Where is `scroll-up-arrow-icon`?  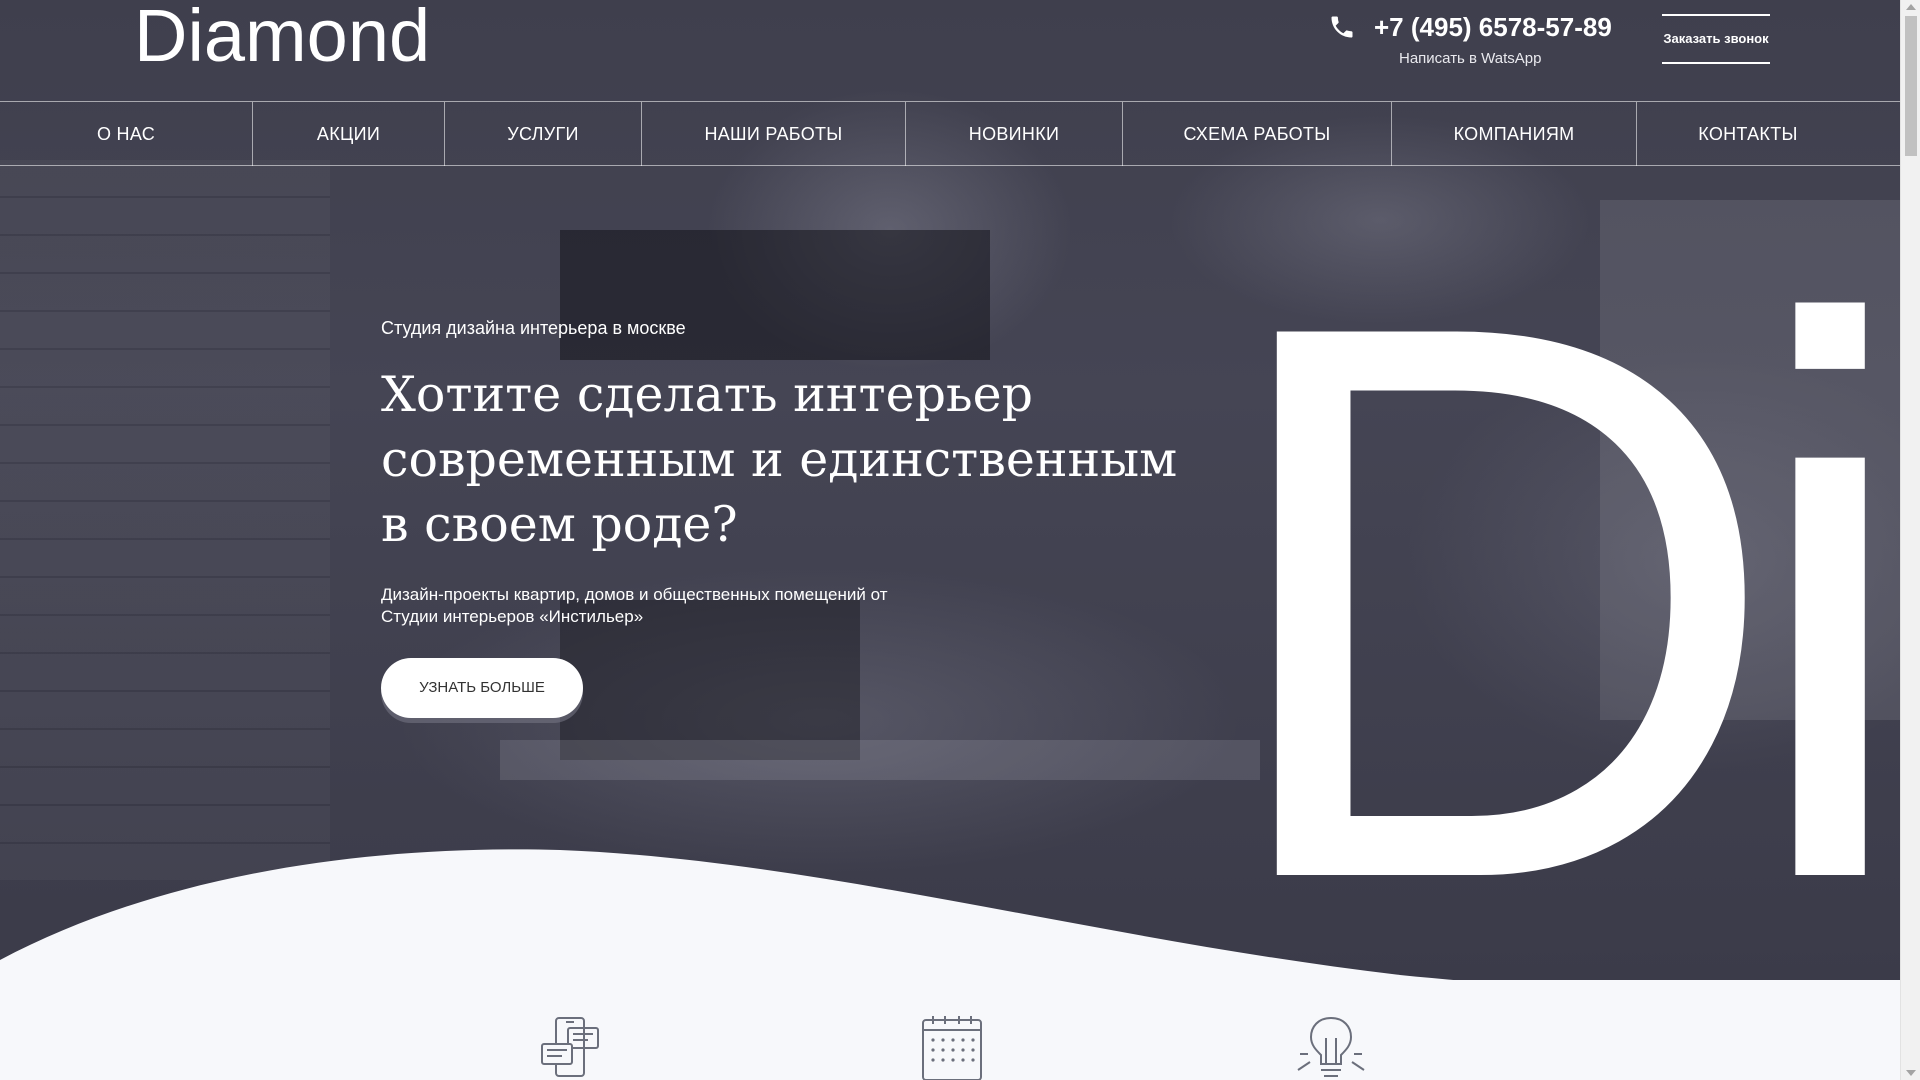
scroll-up-arrow-icon is located at coordinates (1911, 7).